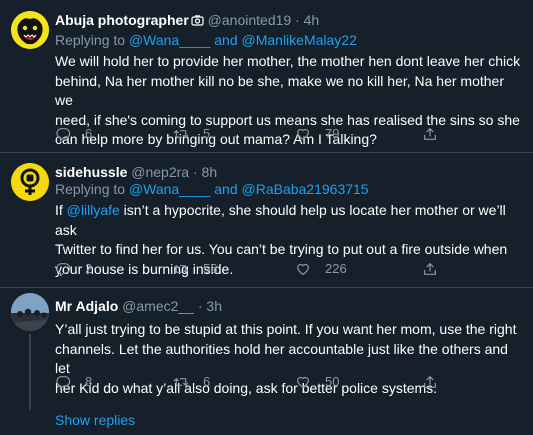 The image size is (533, 435). I want to click on avatar-abuja-photographer, so click(30, 30).